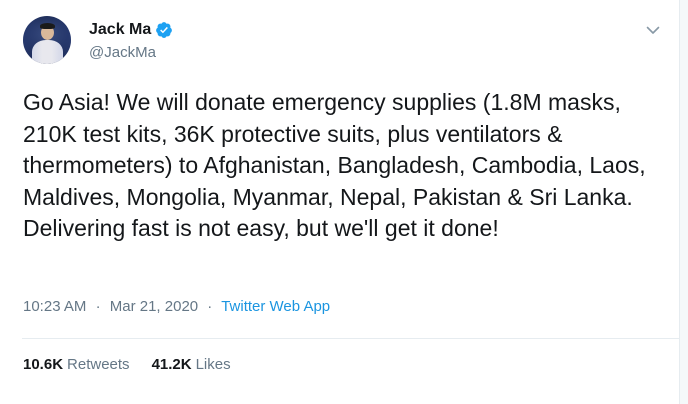 This screenshot has width=688, height=404. I want to click on tweet-stats: 10.6K Retweets 41.2K Likes, so click(127, 364).